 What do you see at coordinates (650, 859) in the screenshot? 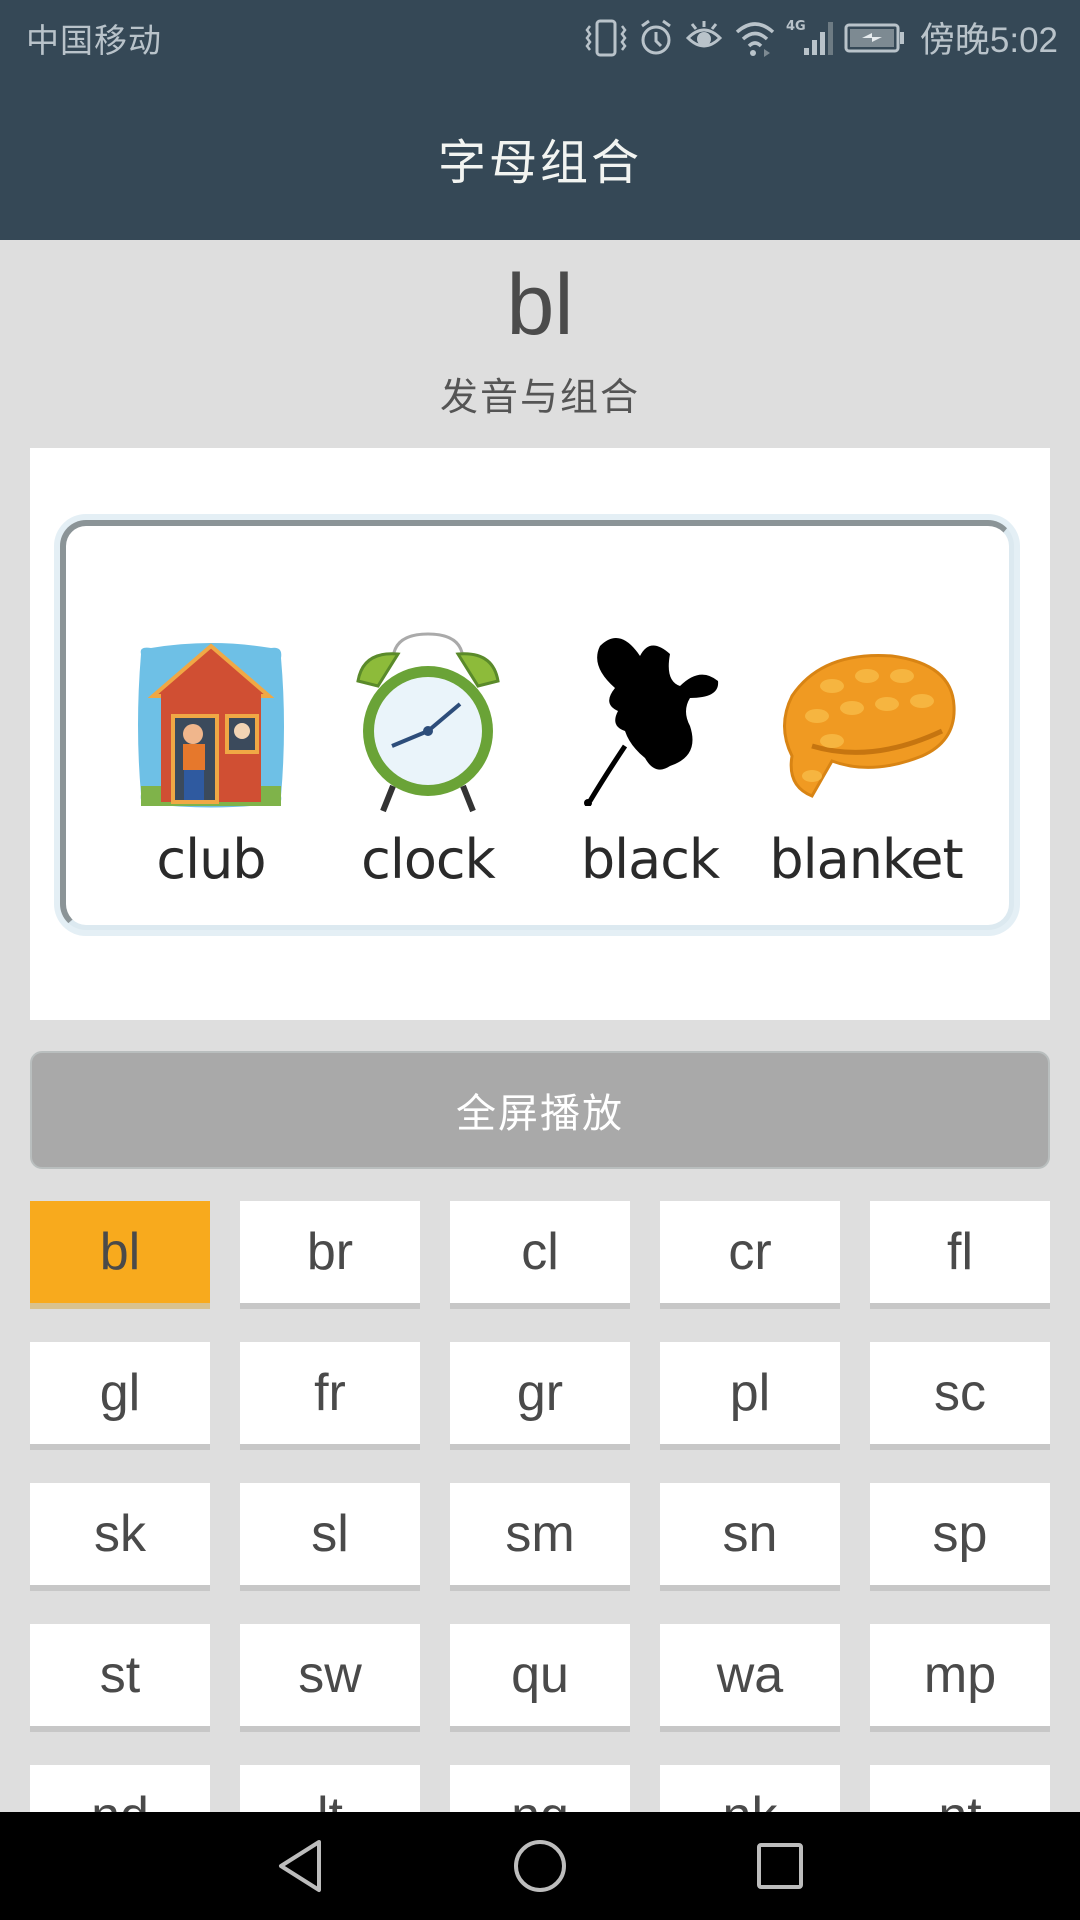
I see `word-label: black` at bounding box center [650, 859].